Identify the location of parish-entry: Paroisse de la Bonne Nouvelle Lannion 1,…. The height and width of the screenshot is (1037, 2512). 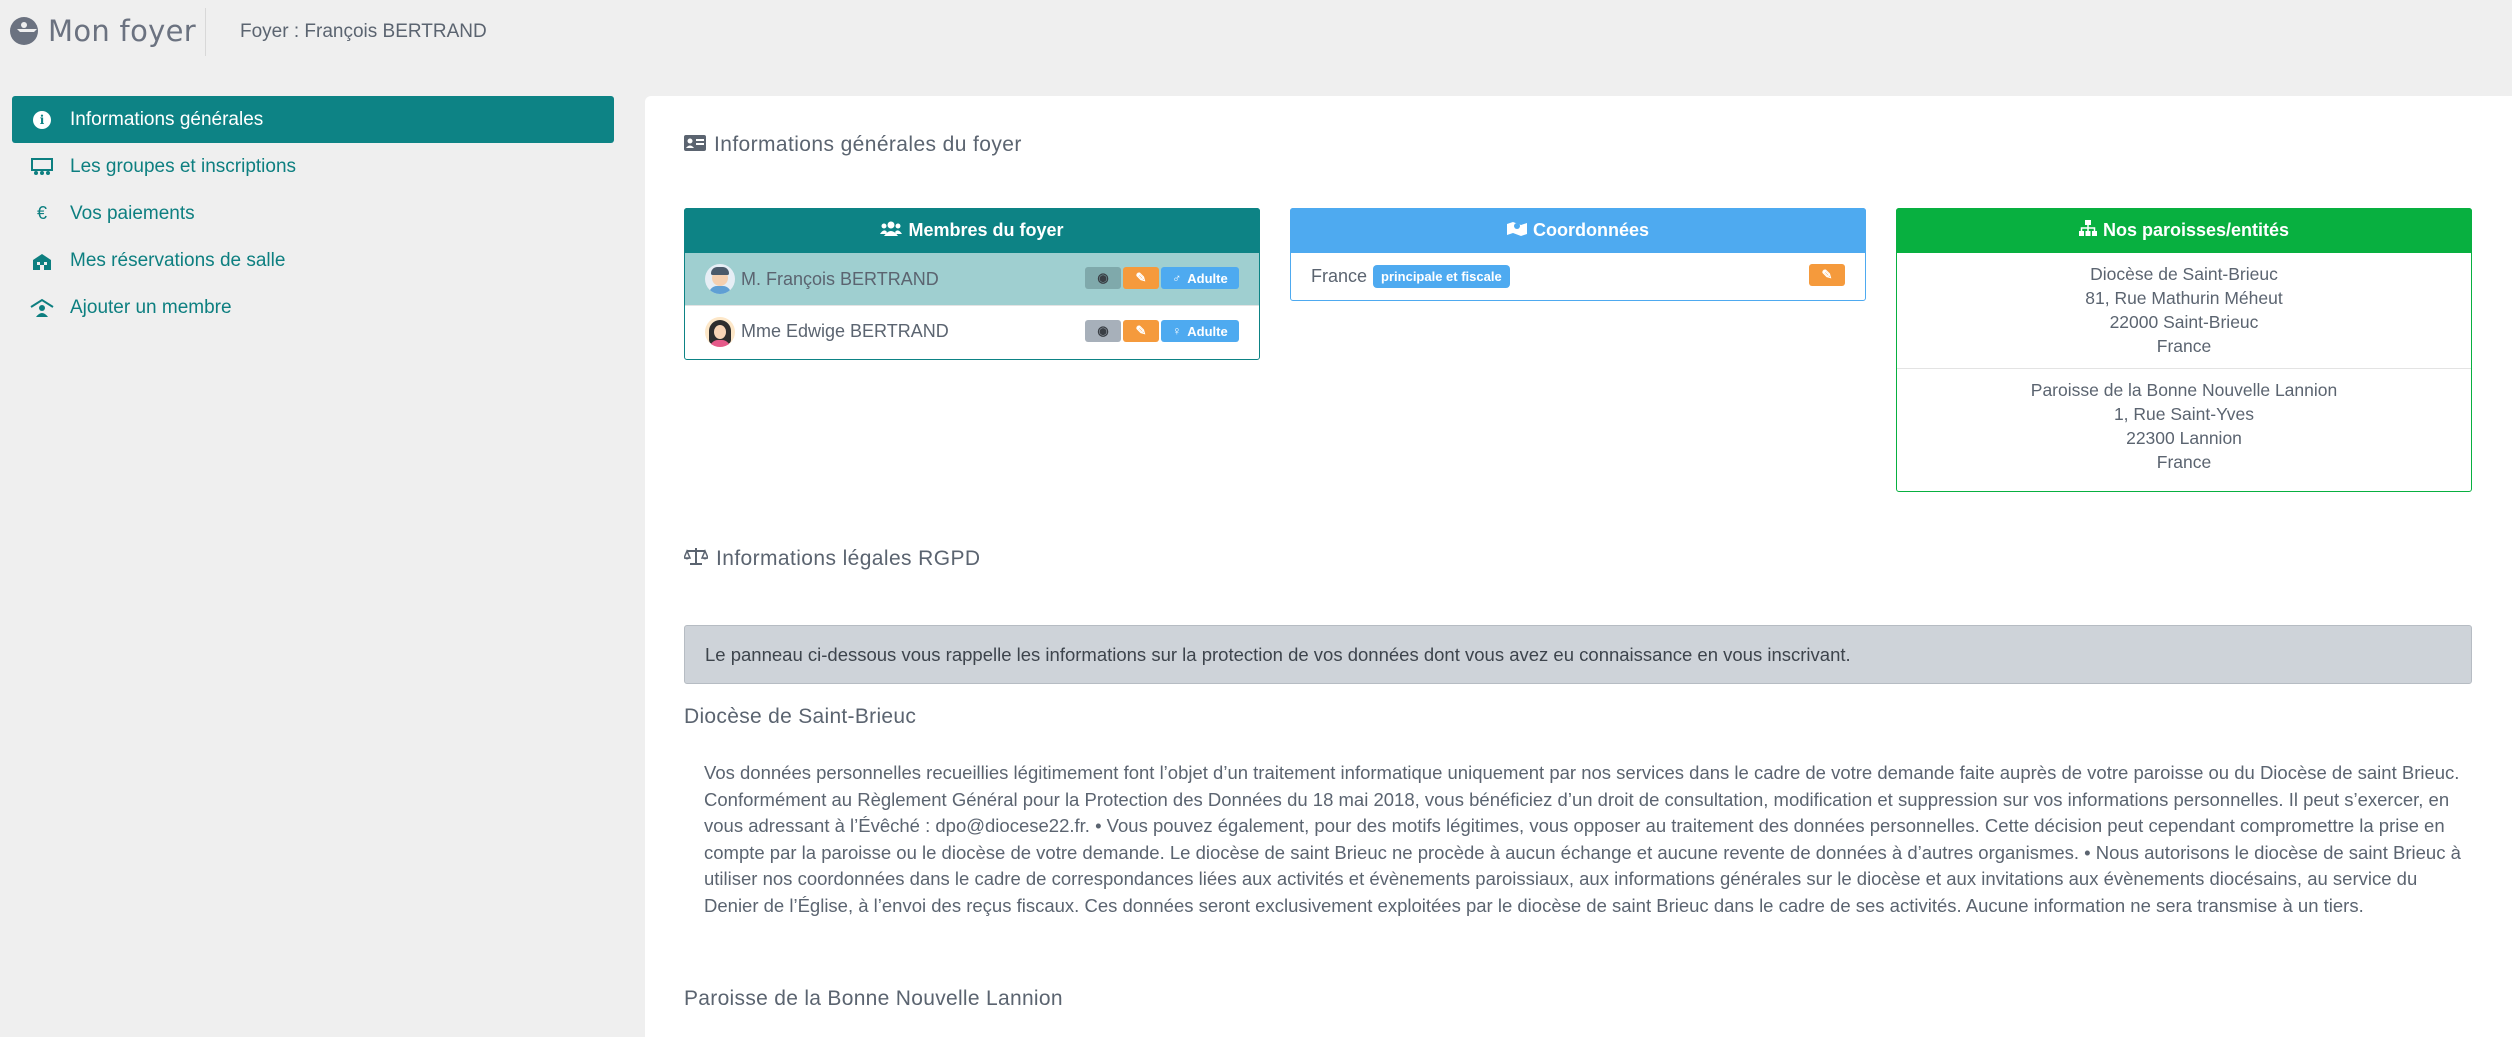
(2184, 426).